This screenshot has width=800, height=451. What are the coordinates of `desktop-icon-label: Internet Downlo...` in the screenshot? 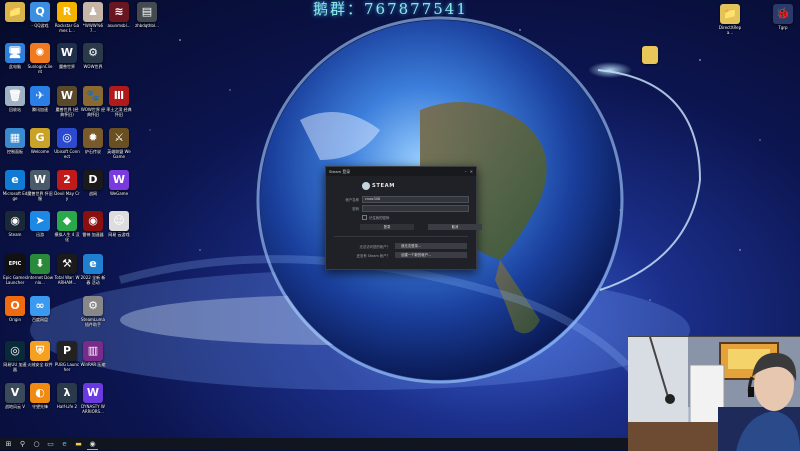 It's located at (40, 280).